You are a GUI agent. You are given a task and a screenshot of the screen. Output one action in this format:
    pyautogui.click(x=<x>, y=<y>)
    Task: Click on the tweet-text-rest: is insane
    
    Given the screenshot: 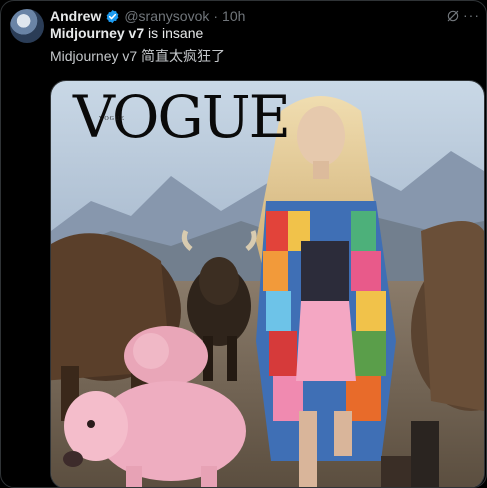 What is the action you would take?
    pyautogui.click(x=174, y=33)
    